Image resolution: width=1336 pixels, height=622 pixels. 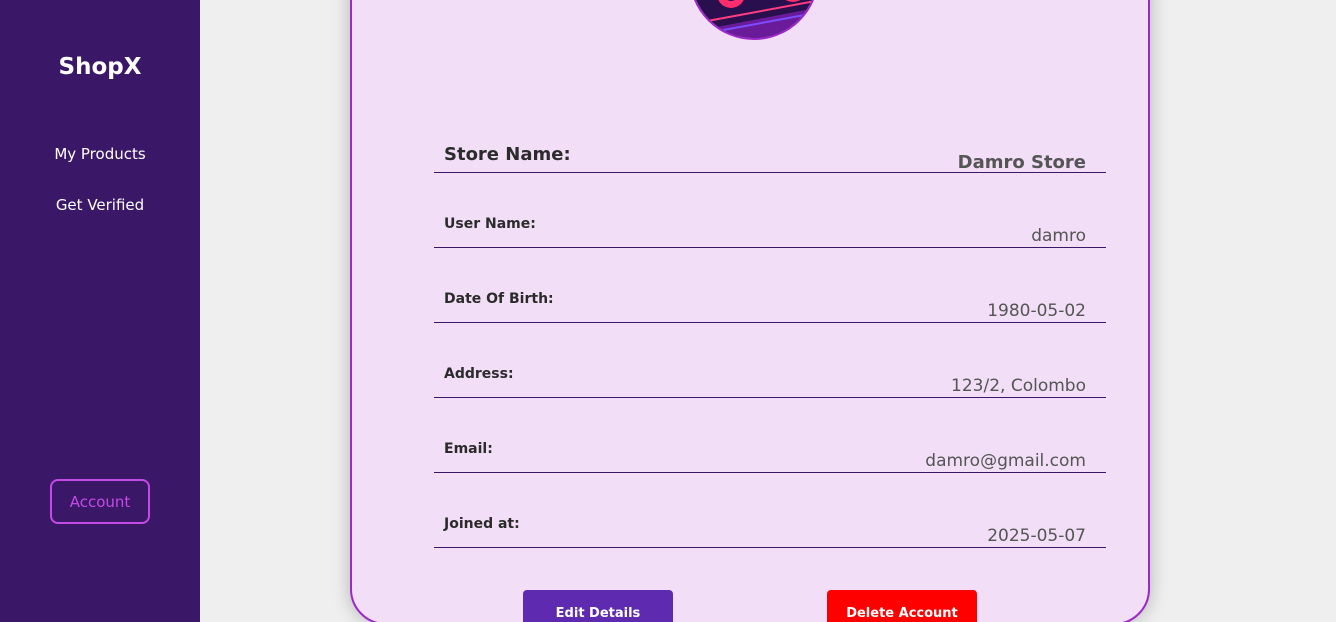 What do you see at coordinates (479, 374) in the screenshot?
I see `address-label: Address:` at bounding box center [479, 374].